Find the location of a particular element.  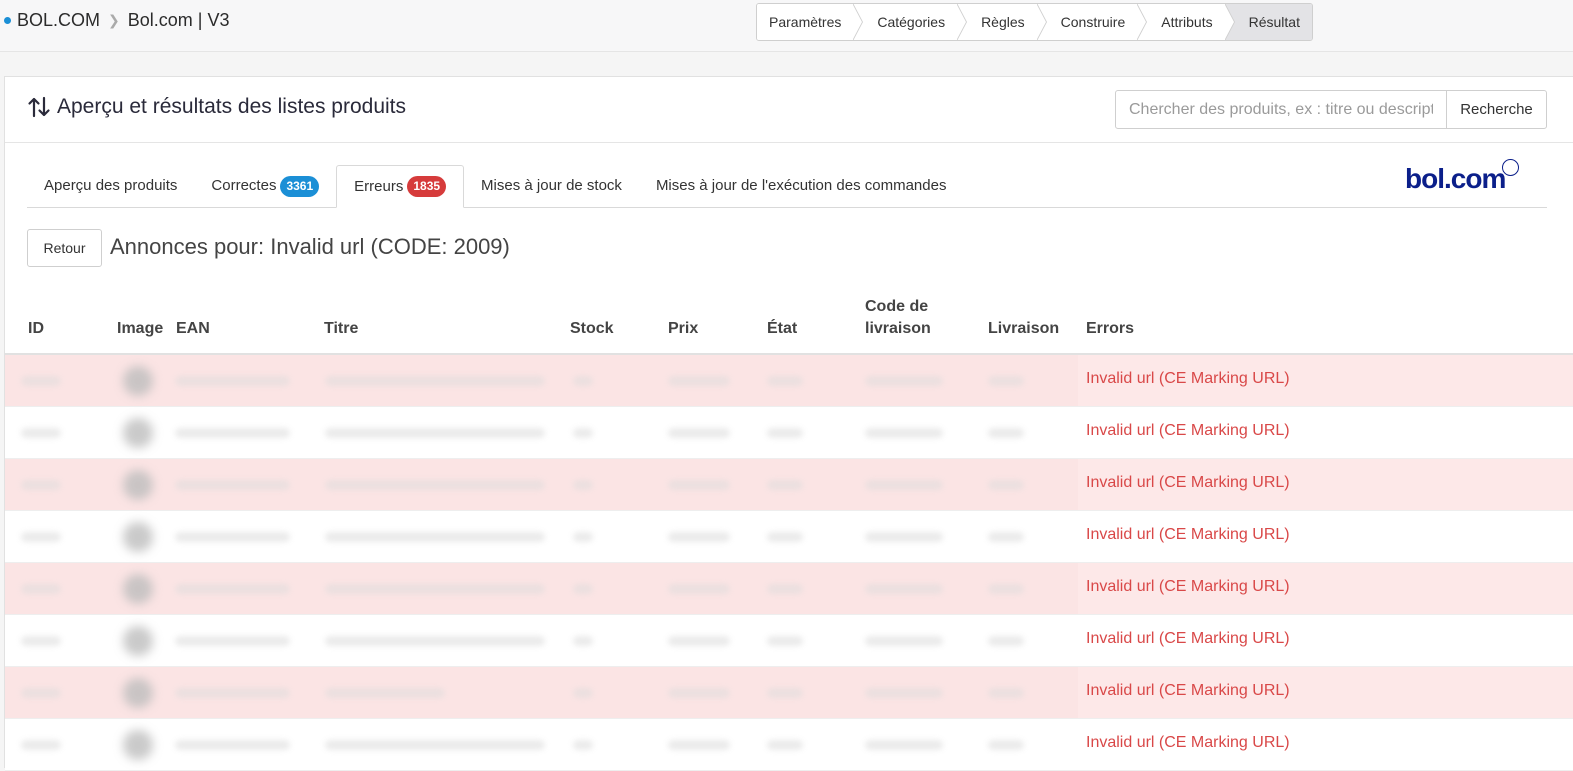

tab-errors: Erreurs 1835 is located at coordinates (400, 186).